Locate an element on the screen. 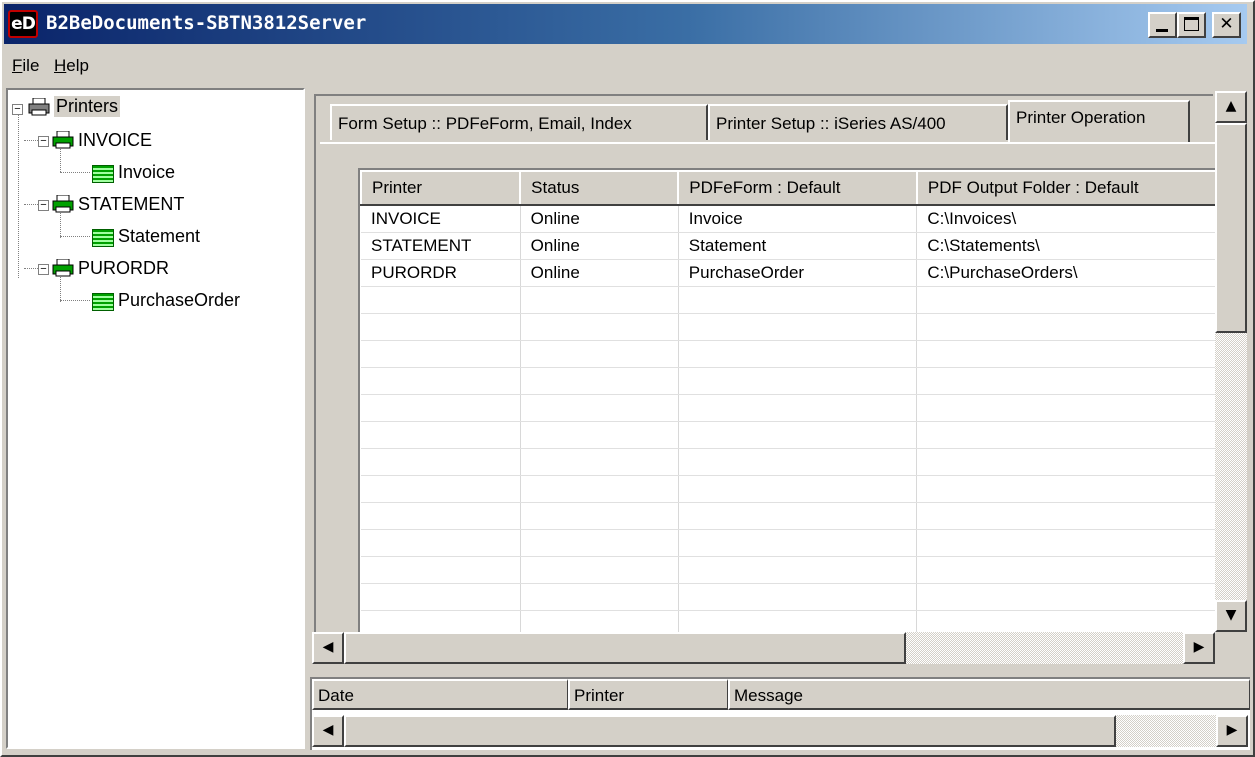 This screenshot has width=1255, height=757. maximize-icon is located at coordinates (1191, 24).